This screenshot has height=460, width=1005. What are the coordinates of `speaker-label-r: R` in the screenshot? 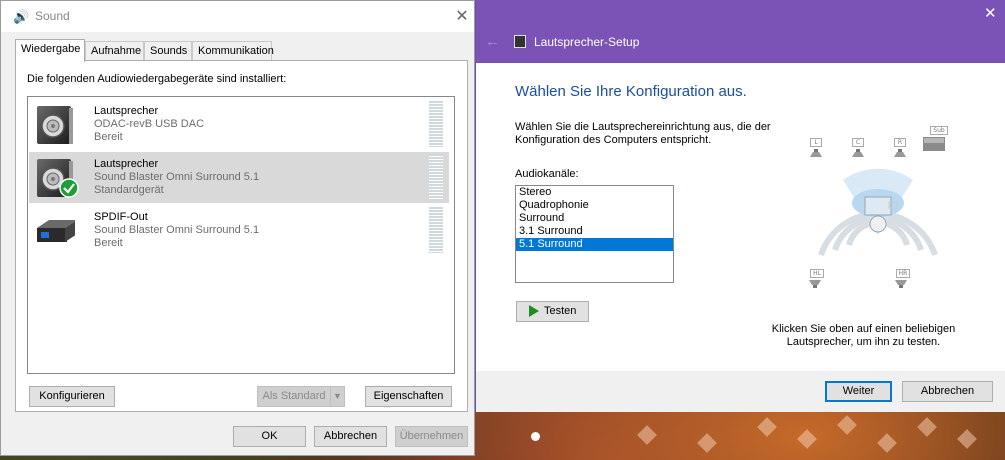 It's located at (900, 142).